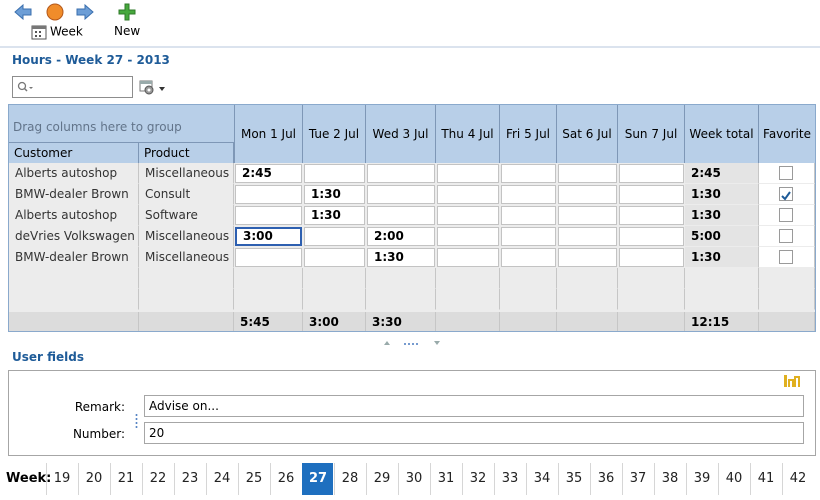 The image size is (820, 500). Describe the element at coordinates (125, 479) in the screenshot. I see `week-item-21: 21` at that location.